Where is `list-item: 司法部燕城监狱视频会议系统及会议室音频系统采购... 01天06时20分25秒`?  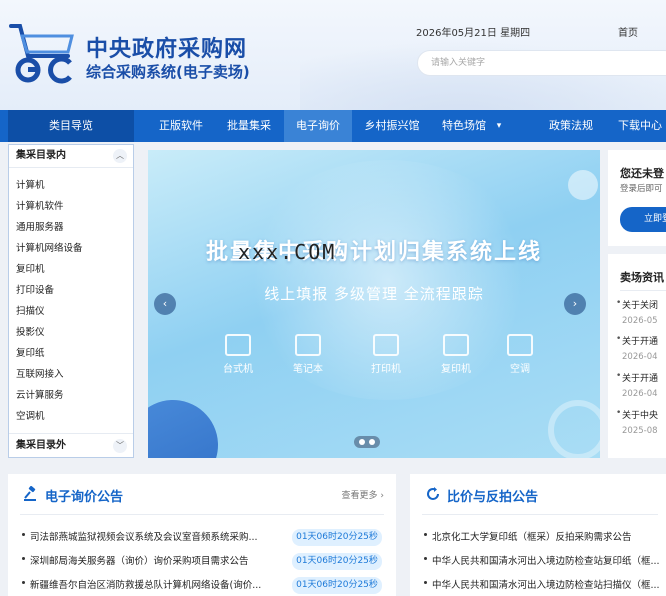
list-item: 司法部燕城监狱视频会议系统及会议室音频系统采购... 01天06时20分25秒 is located at coordinates (202, 537).